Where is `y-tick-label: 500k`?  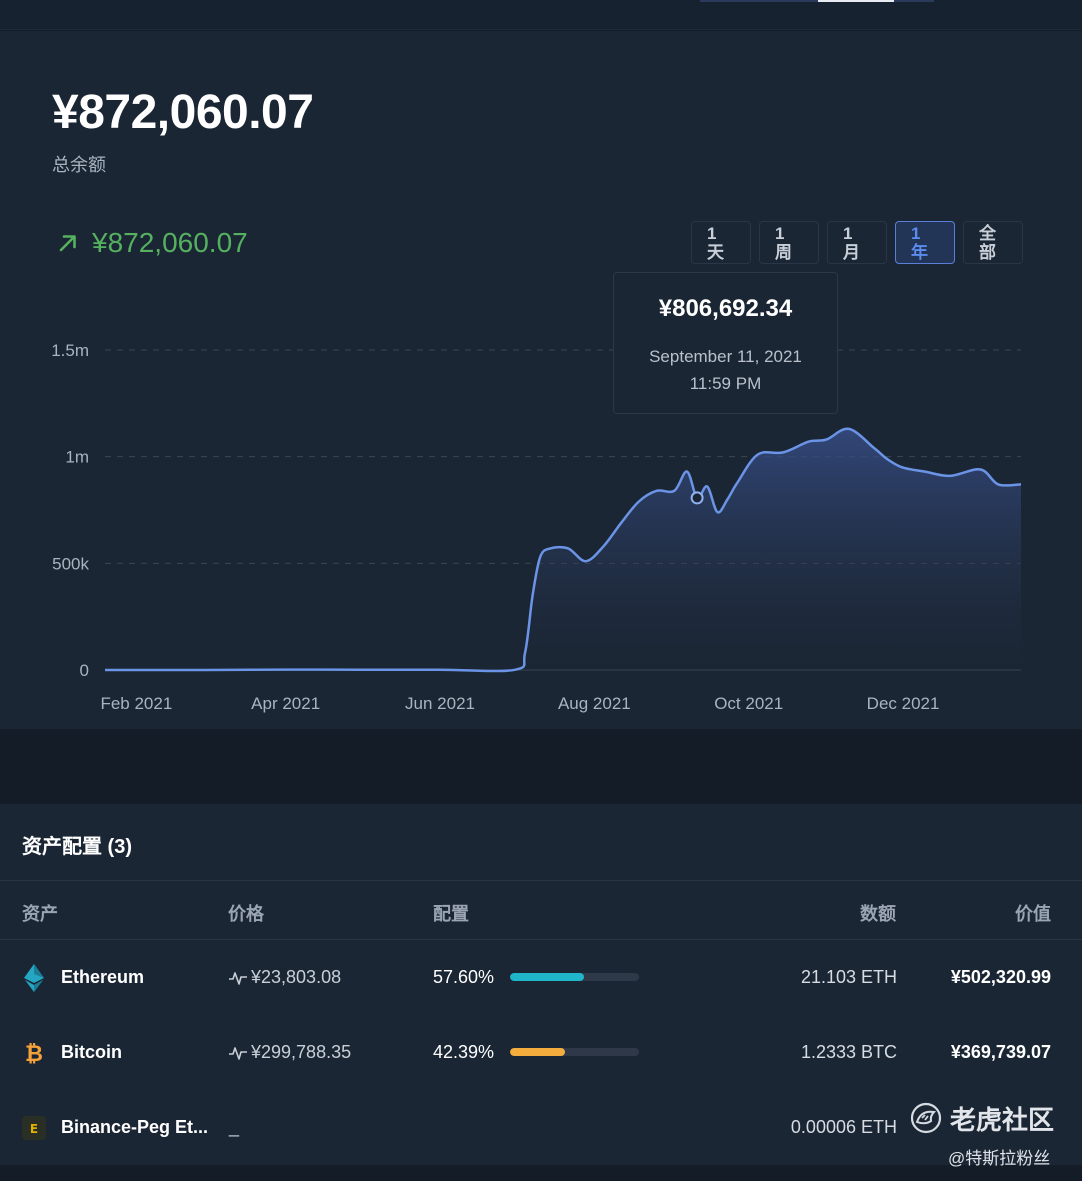
y-tick-label: 500k is located at coordinates (70, 563).